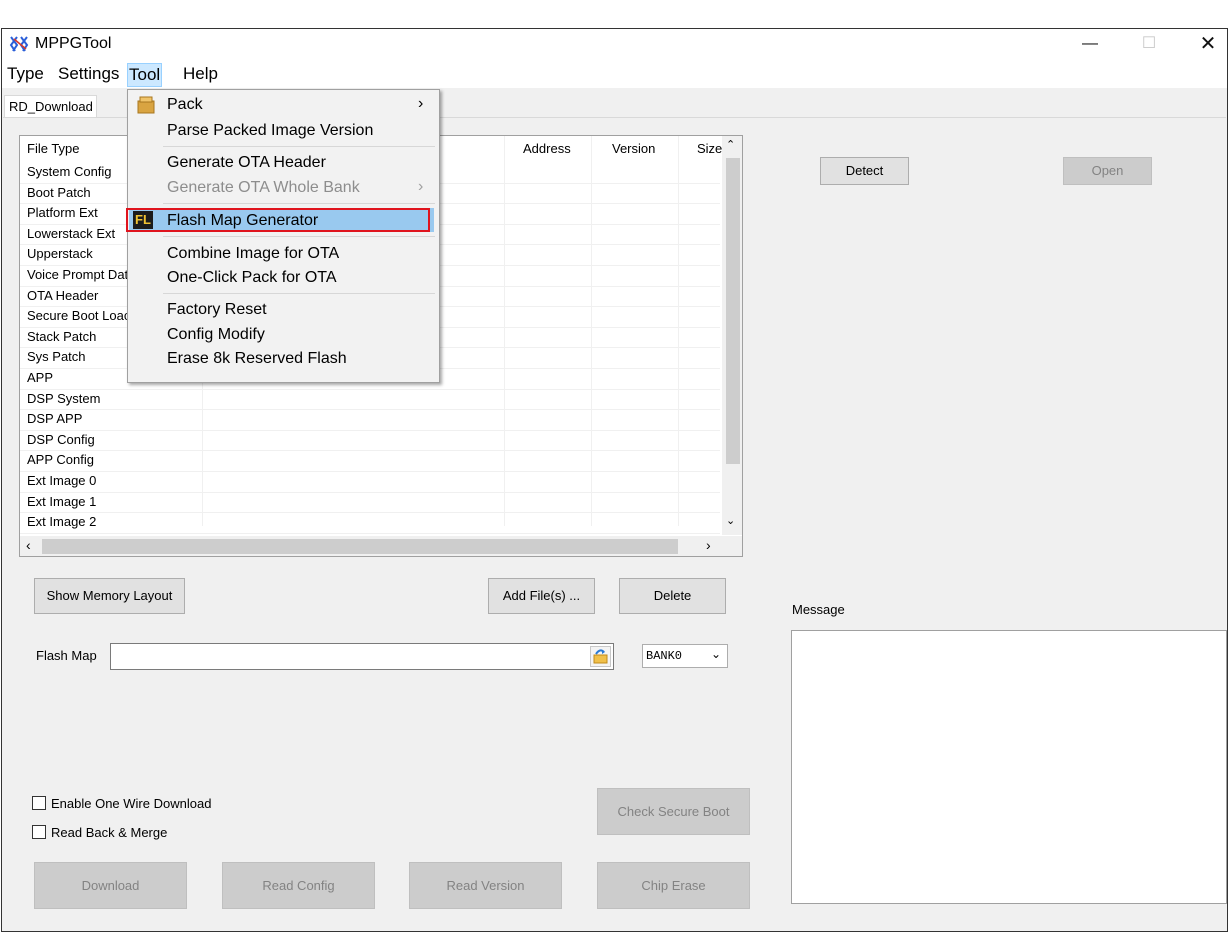  What do you see at coordinates (64, 398) in the screenshot?
I see `file-type-cell: DSP System` at bounding box center [64, 398].